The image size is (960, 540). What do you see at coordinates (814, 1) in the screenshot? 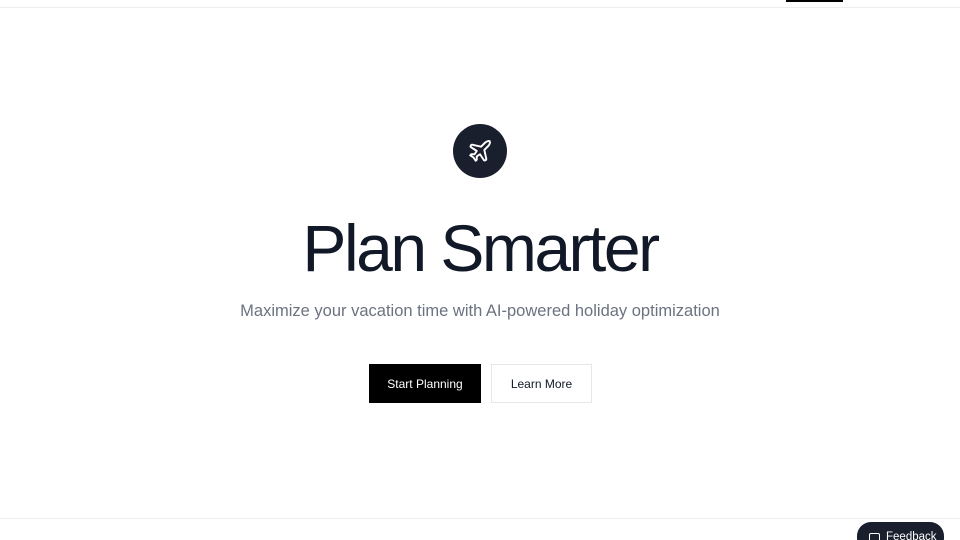
I see `active-nav-indicator` at bounding box center [814, 1].